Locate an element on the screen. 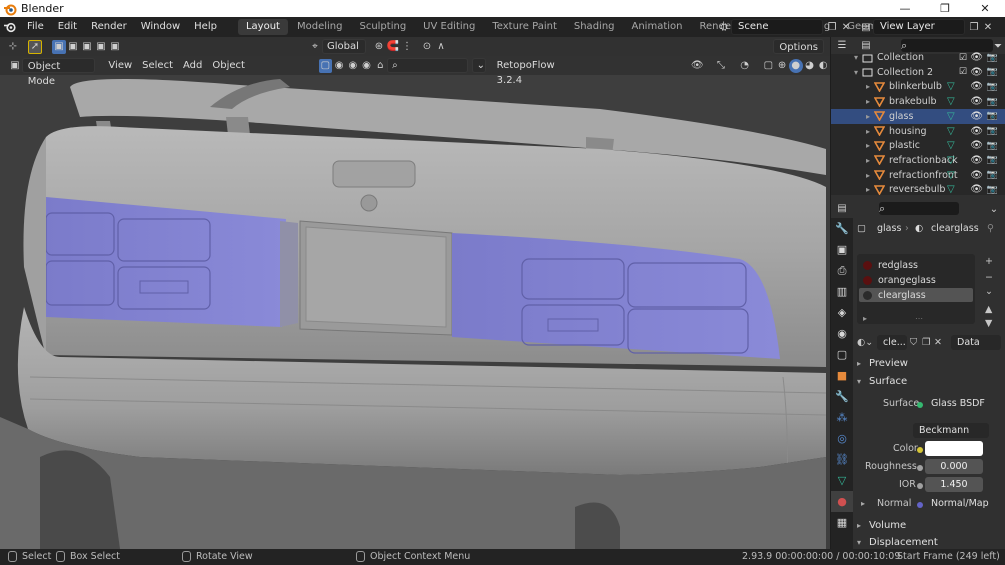 The height and width of the screenshot is (565, 1005). menu-add: Add is located at coordinates (192, 65).